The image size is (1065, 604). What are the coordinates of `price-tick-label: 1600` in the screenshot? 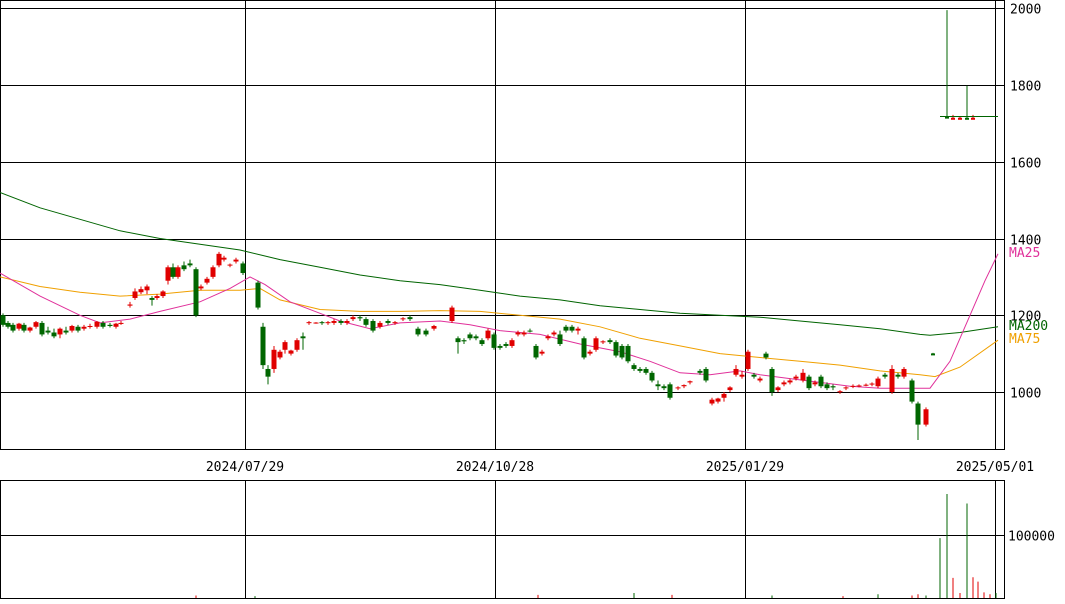 It's located at (1025, 164).